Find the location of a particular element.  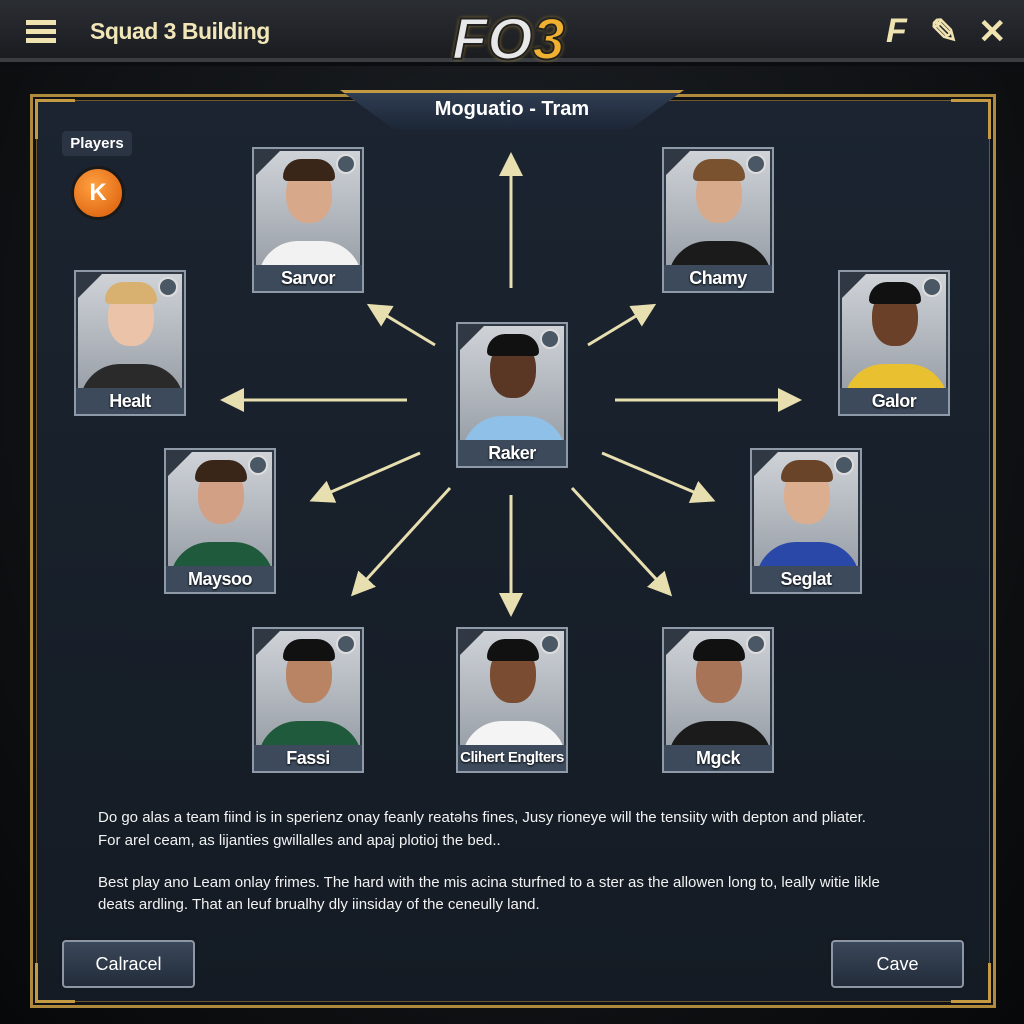

player-card: Mgck is located at coordinates (718, 700).